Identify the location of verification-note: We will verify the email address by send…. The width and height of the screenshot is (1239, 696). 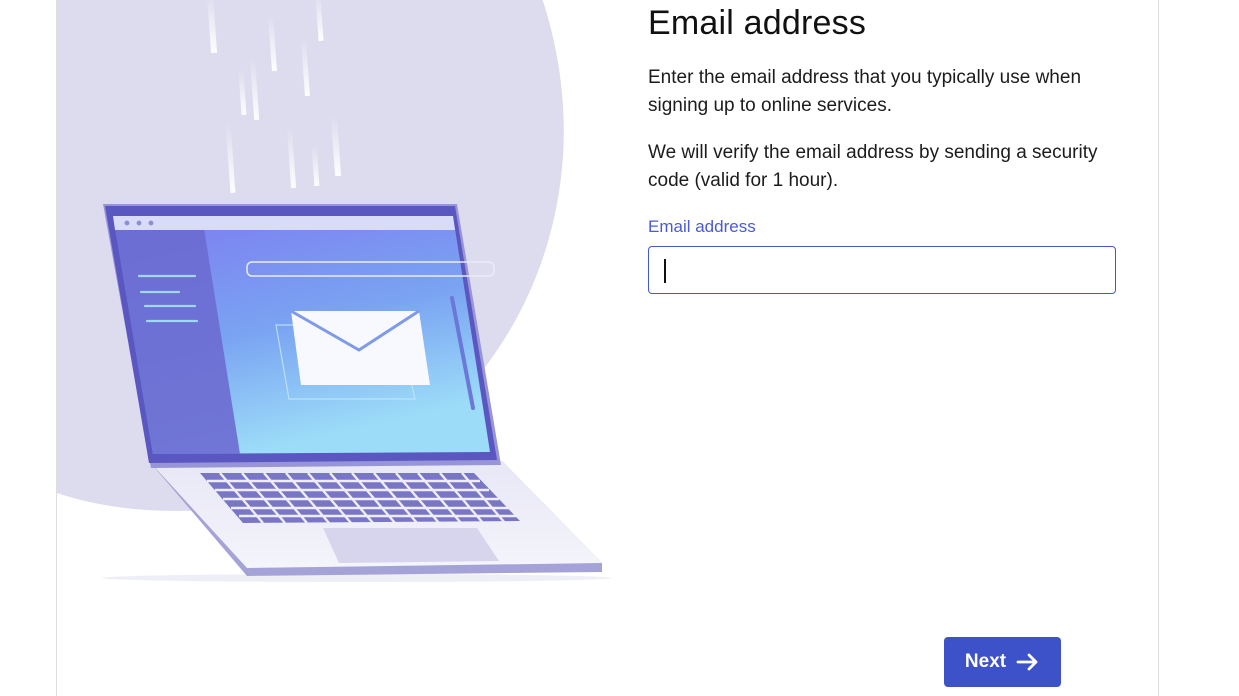
(873, 166).